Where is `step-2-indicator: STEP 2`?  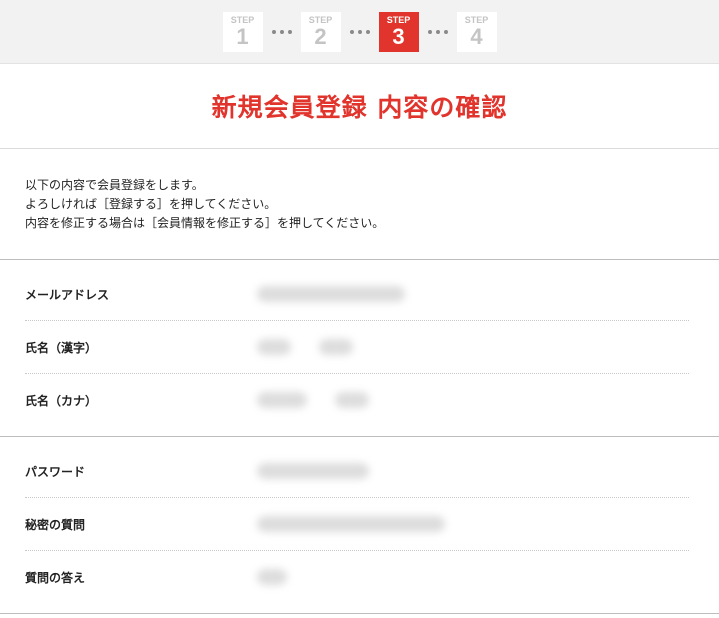
step-2-indicator: STEP 2 is located at coordinates (320, 32).